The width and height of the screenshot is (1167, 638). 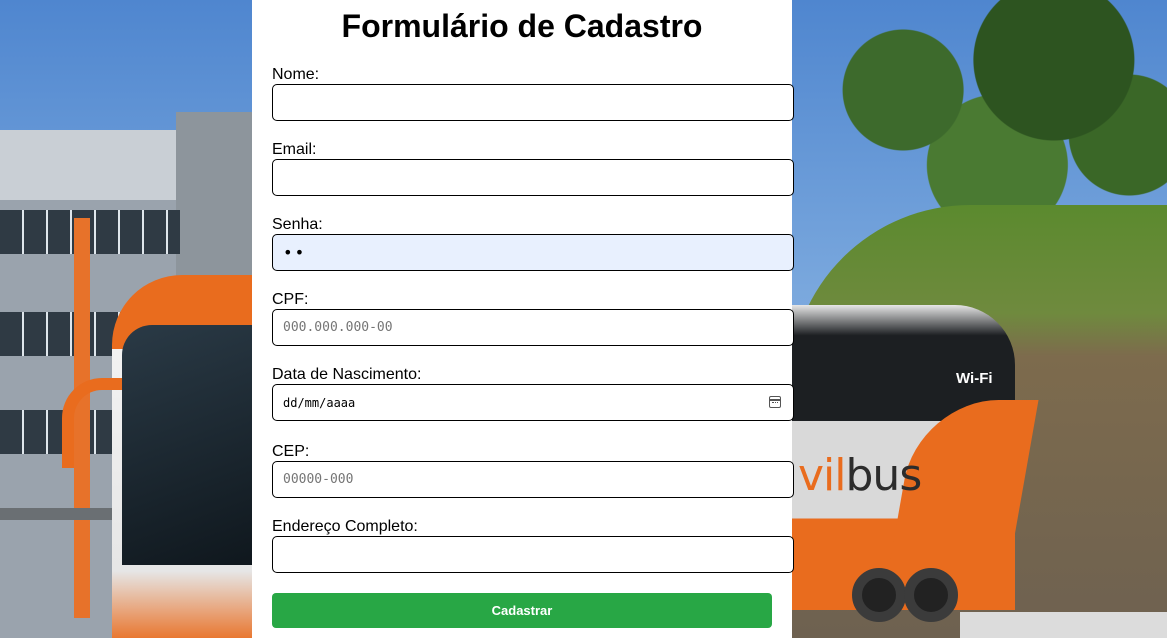 I want to click on form-title: Formulário de Cadastro, so click(x=522, y=26).